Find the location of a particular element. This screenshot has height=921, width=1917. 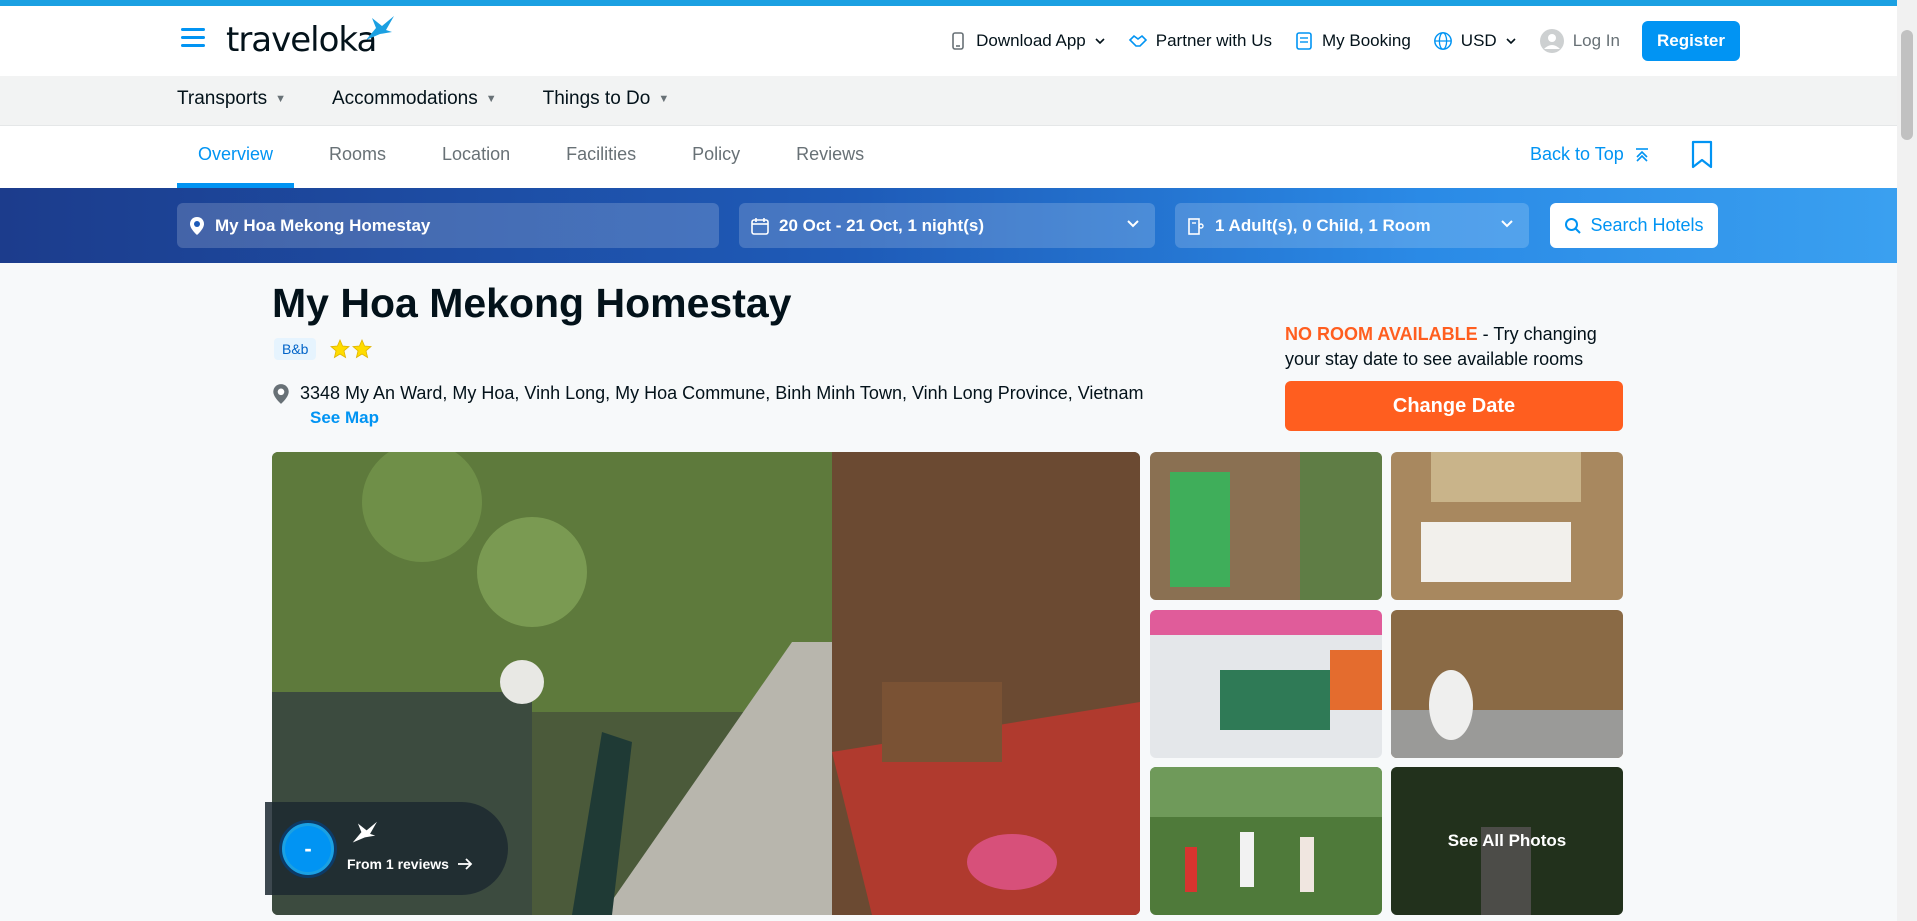

room-guests-icon is located at coordinates (1196, 226).